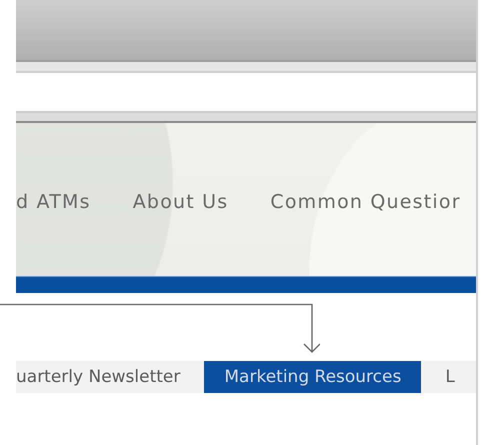 The width and height of the screenshot is (486, 445). I want to click on tab: Marketing Resources, so click(313, 377).